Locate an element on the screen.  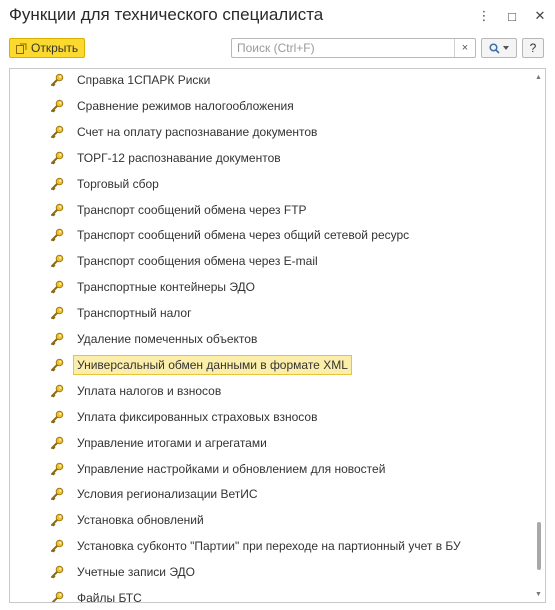
list-item: Файлы БТС is located at coordinates (98, 595).